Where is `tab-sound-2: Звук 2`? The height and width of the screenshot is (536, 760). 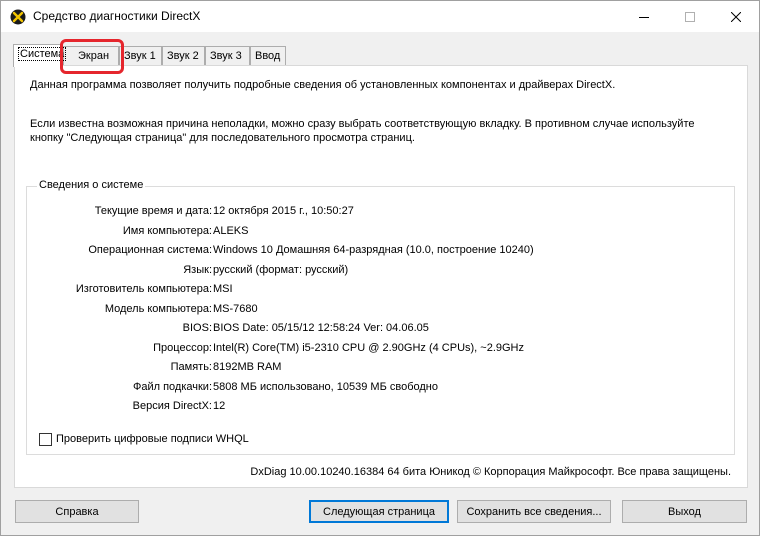
tab-sound-2: Звук 2 is located at coordinates (183, 56).